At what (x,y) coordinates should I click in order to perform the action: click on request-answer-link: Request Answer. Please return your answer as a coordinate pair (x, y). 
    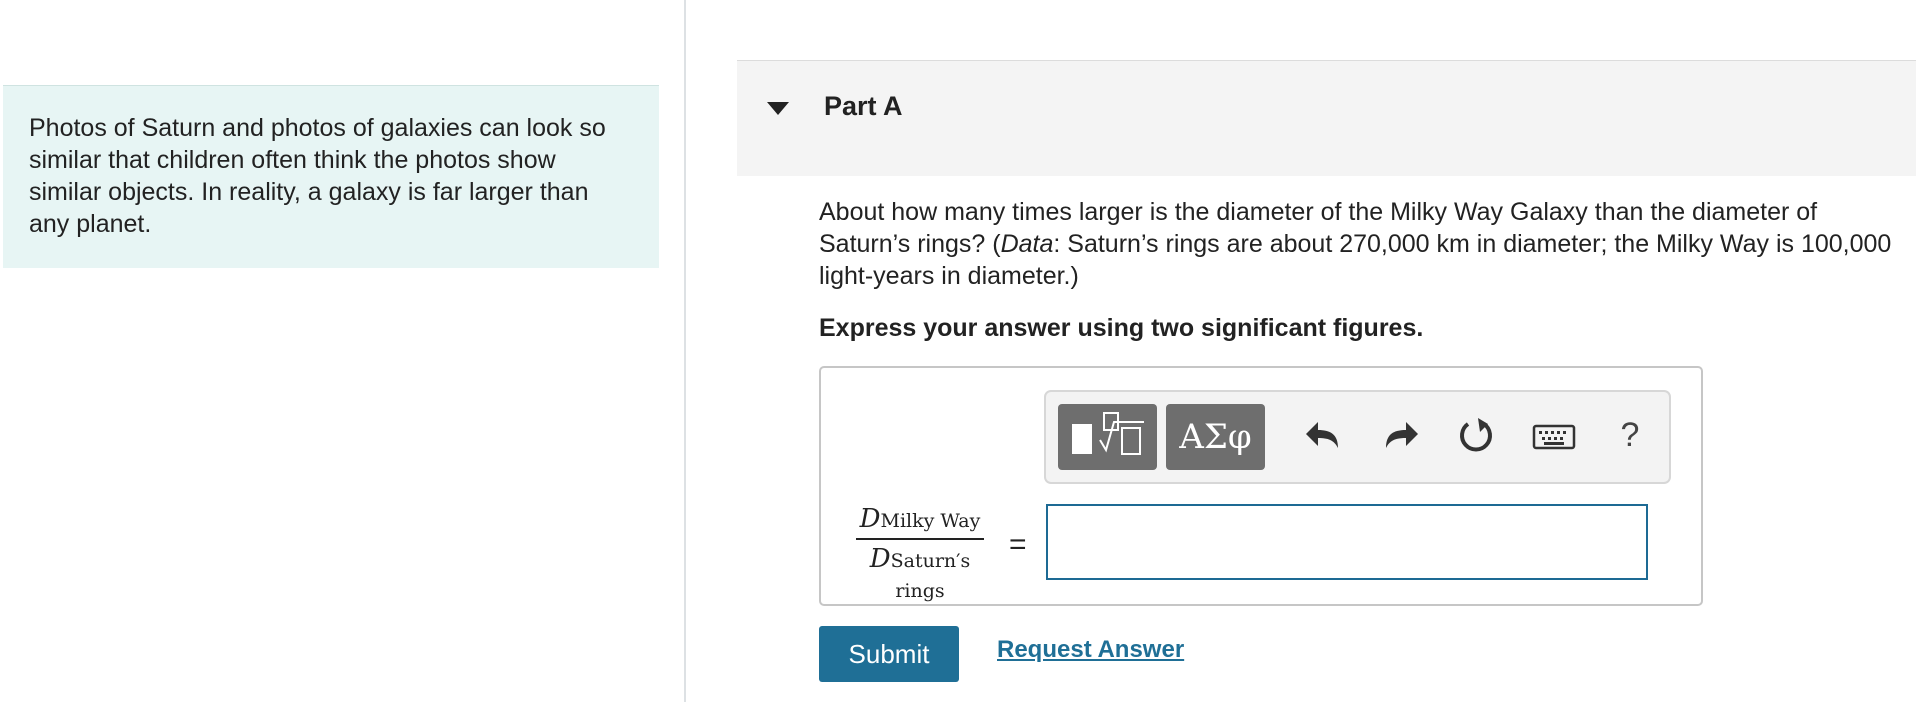
    Looking at the image, I should click on (1090, 650).